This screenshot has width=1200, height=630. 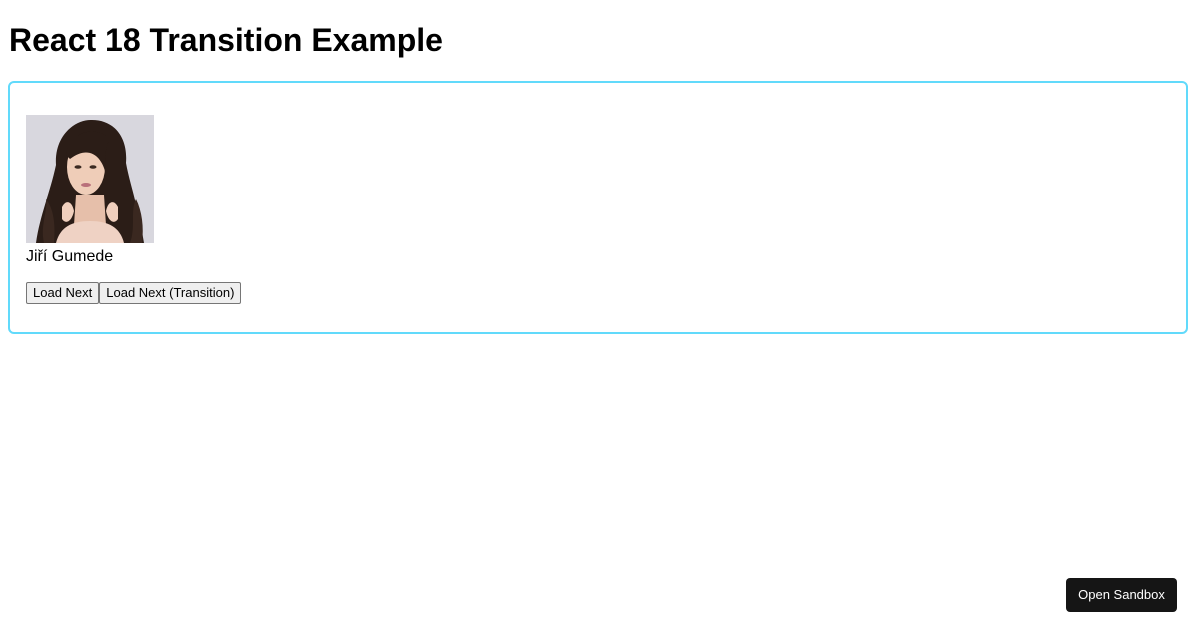 I want to click on portrait-photo, so click(x=90, y=179).